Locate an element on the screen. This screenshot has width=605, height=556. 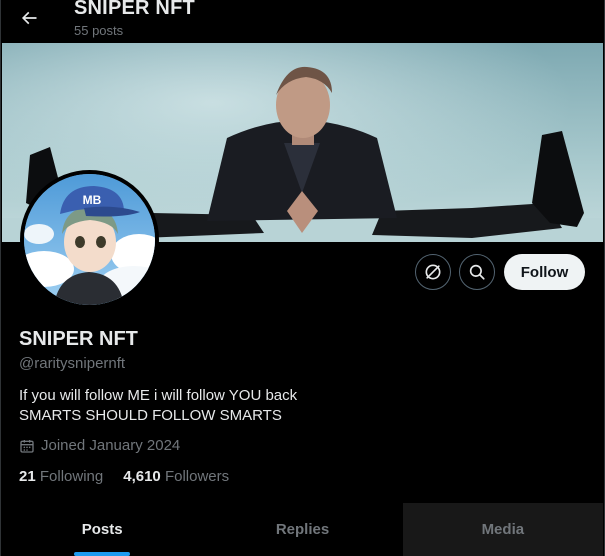
active-tab-indicator is located at coordinates (102, 554).